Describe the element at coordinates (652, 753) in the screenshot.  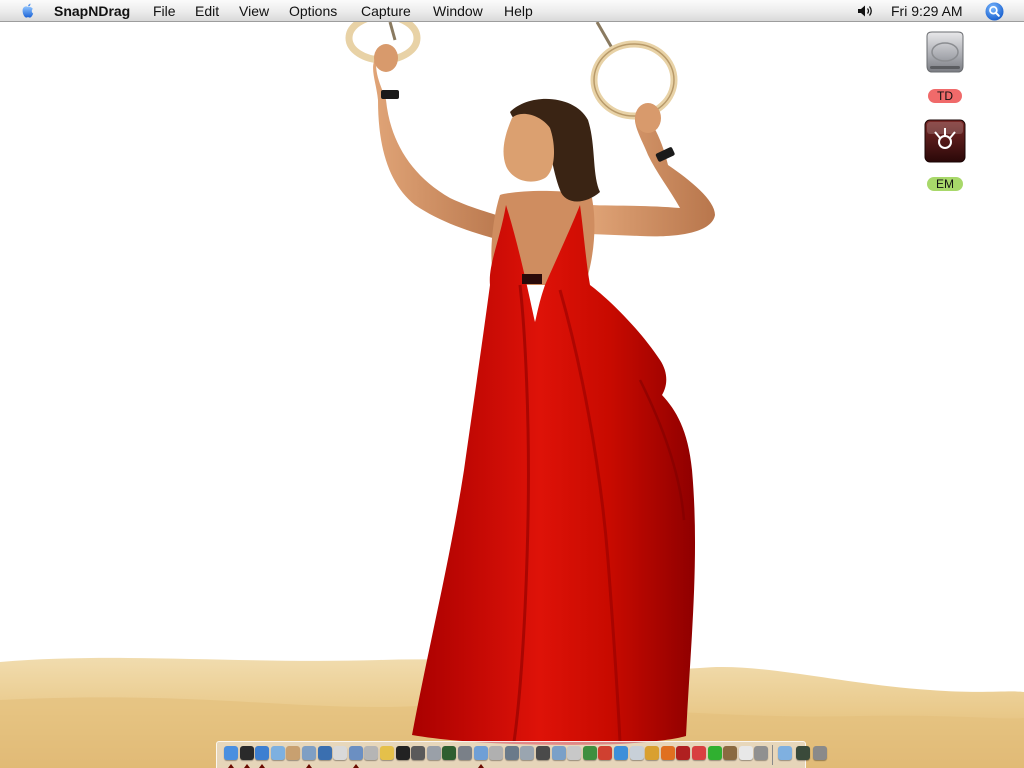
I see `dock-chess-icon` at that location.